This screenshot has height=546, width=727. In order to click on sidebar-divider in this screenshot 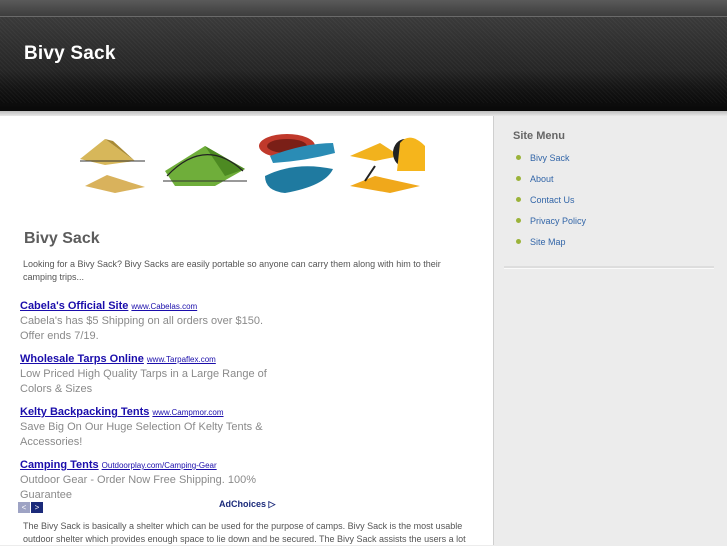, I will do `click(609, 267)`.